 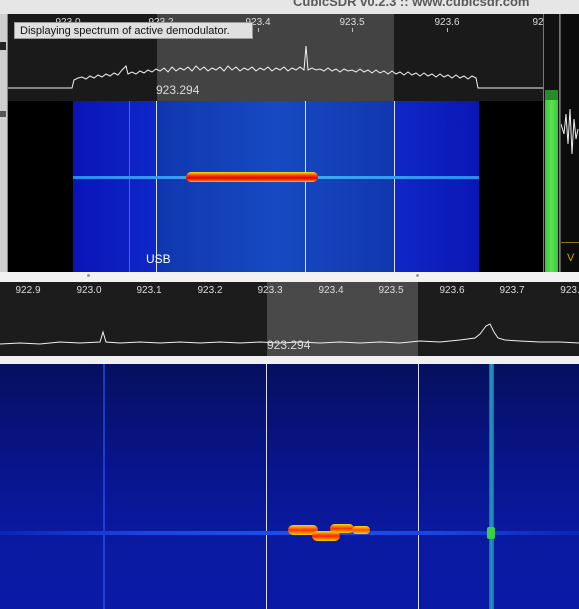 I want to click on demod-left-edge, so click(x=266, y=486).